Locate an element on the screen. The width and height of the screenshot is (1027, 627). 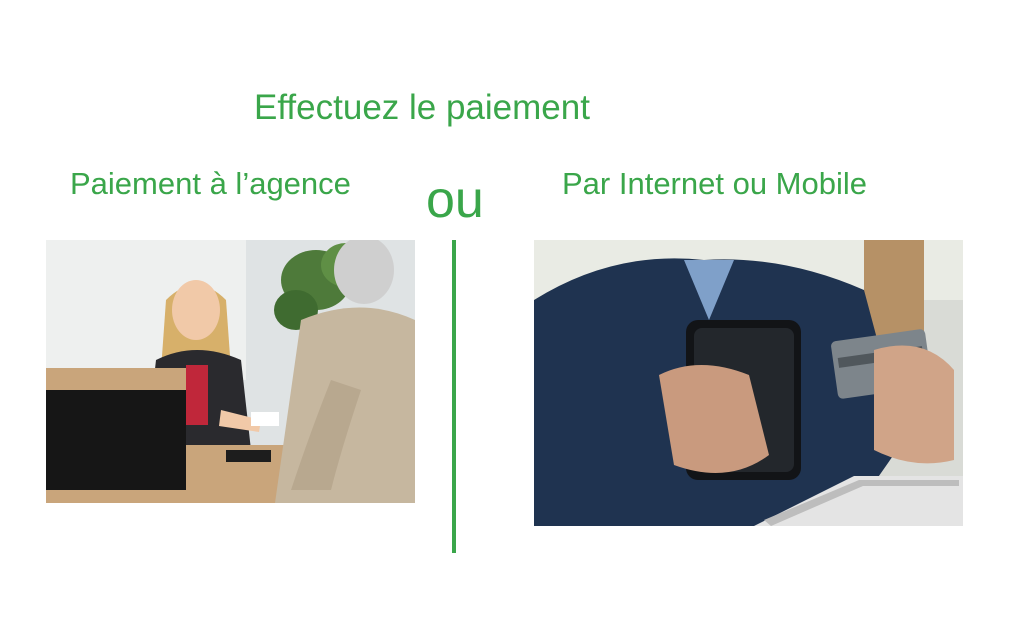
page-title: Effectuez le paiement is located at coordinates (422, 107).